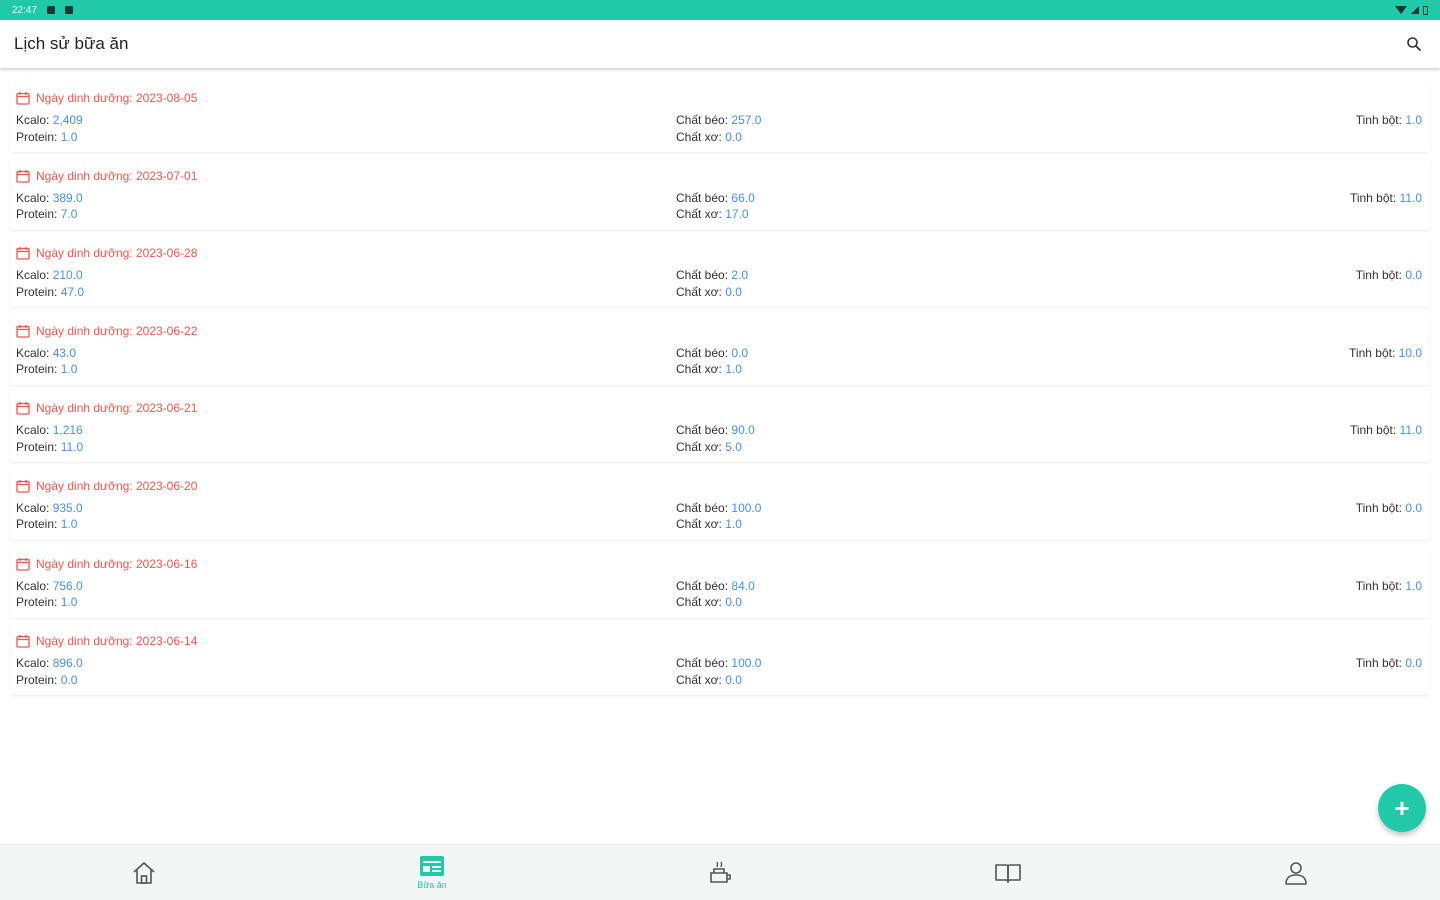 This screenshot has width=1440, height=900. I want to click on record-date-row: Ngày dinh dưỡng: 2023-06-16, so click(720, 564).